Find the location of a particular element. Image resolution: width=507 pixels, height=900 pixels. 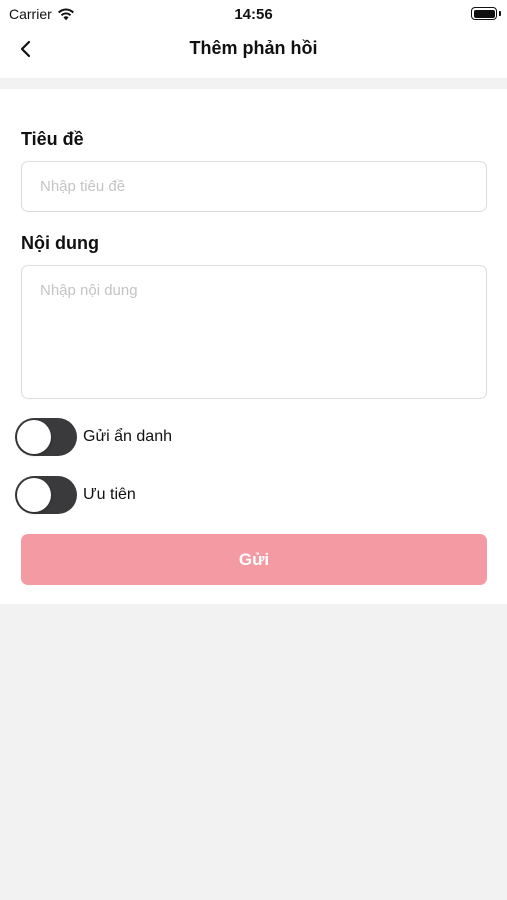

battery-level is located at coordinates (484, 13).